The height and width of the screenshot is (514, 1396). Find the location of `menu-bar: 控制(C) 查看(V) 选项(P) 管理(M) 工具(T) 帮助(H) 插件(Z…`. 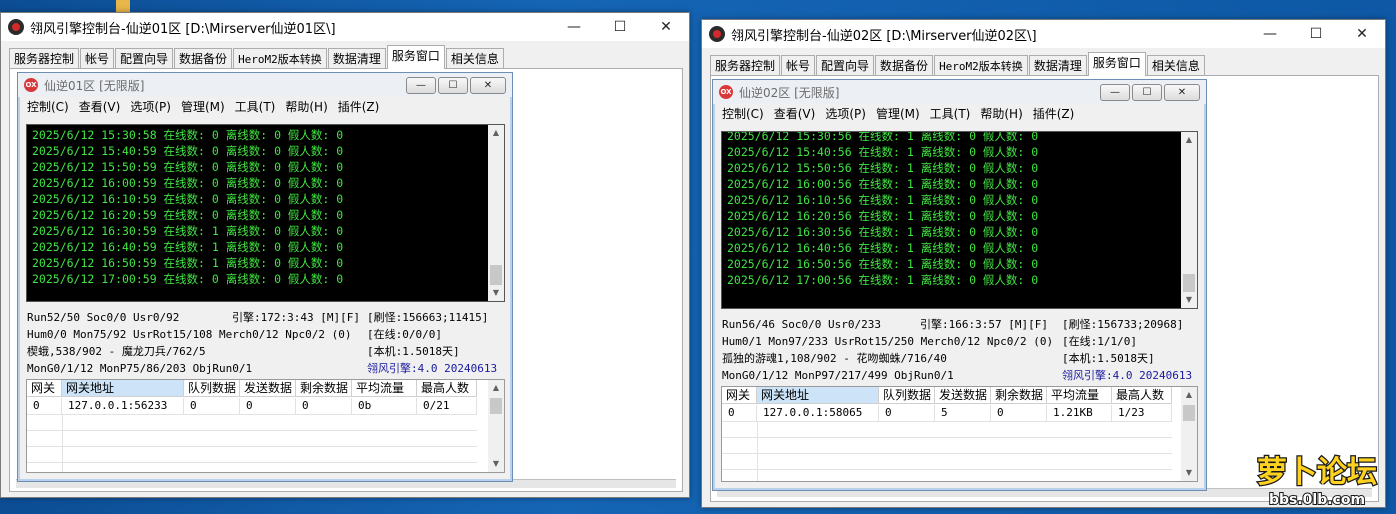

menu-bar: 控制(C) 查看(V) 选项(P) 管理(M) 工具(T) 帮助(H) 插件(Z… is located at coordinates (203, 106).